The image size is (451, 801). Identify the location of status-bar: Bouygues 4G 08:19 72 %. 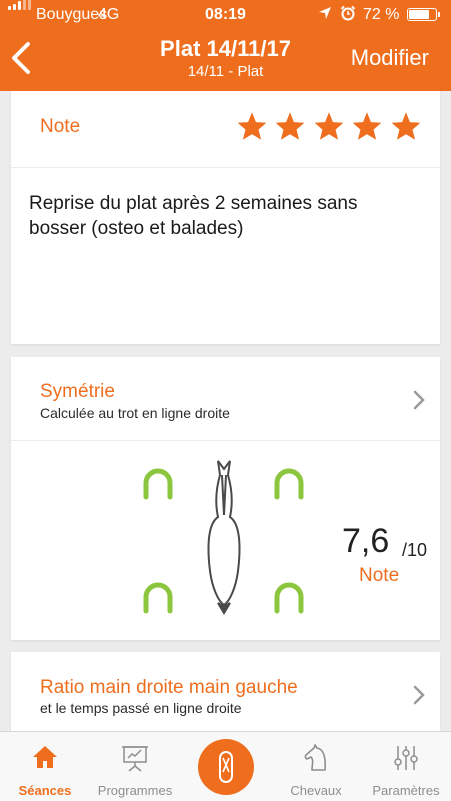
(225, 15).